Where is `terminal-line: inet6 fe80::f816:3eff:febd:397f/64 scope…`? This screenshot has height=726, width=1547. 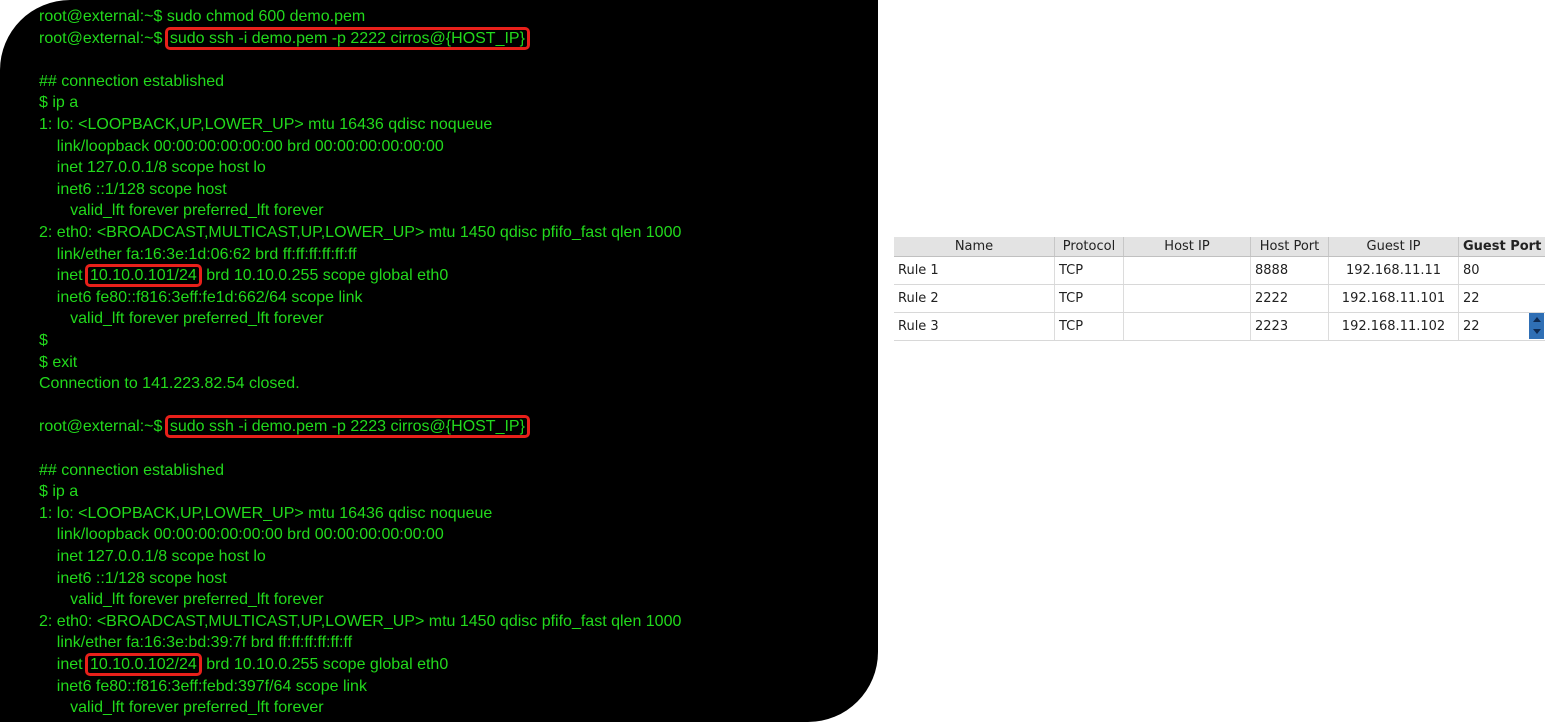 terminal-line: inet6 fe80::f816:3eff:febd:397f/64 scope… is located at coordinates (203, 687).